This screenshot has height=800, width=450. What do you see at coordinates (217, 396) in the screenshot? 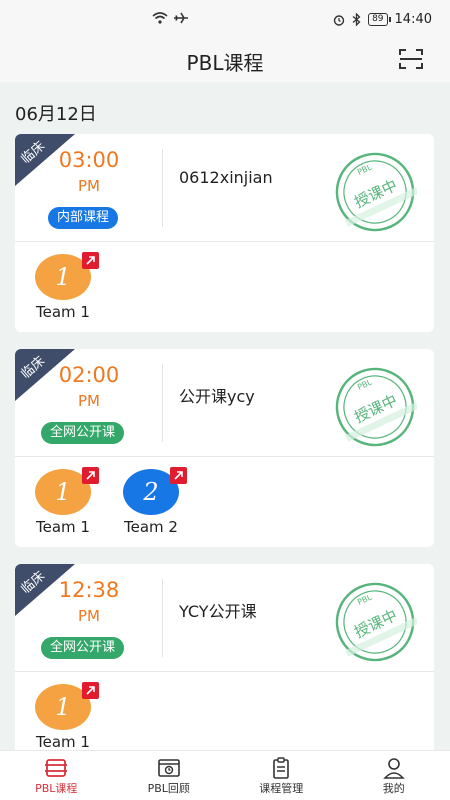
I see `course-name: 公开课ycy` at bounding box center [217, 396].